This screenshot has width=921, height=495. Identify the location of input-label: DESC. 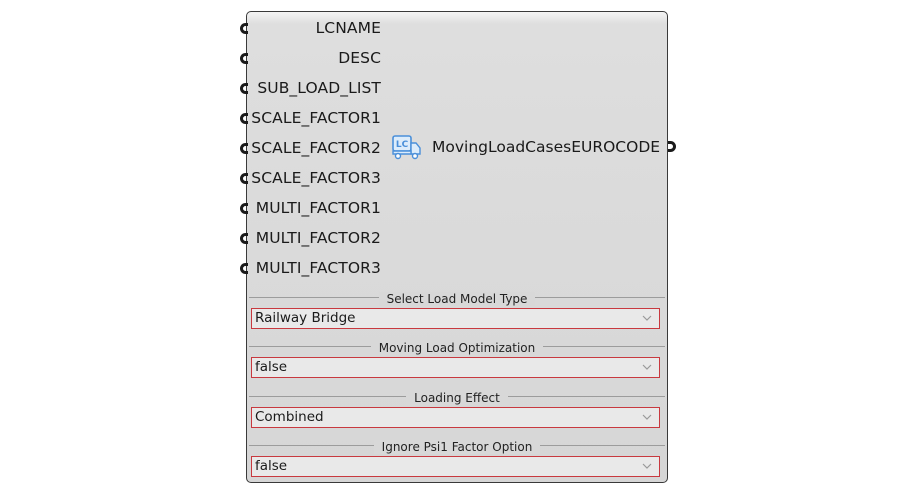
(359, 58).